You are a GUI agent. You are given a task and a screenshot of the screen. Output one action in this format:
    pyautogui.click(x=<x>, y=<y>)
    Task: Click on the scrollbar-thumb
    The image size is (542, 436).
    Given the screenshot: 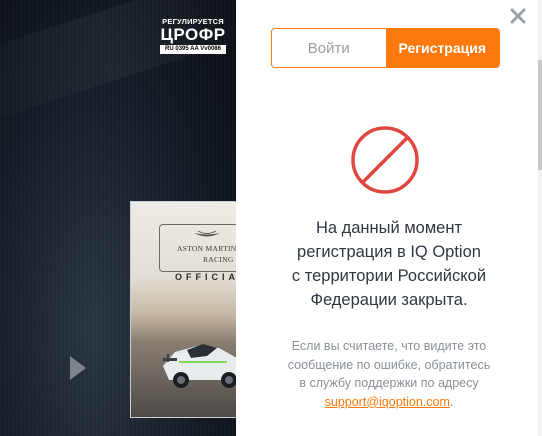 What is the action you would take?
    pyautogui.click(x=540, y=115)
    